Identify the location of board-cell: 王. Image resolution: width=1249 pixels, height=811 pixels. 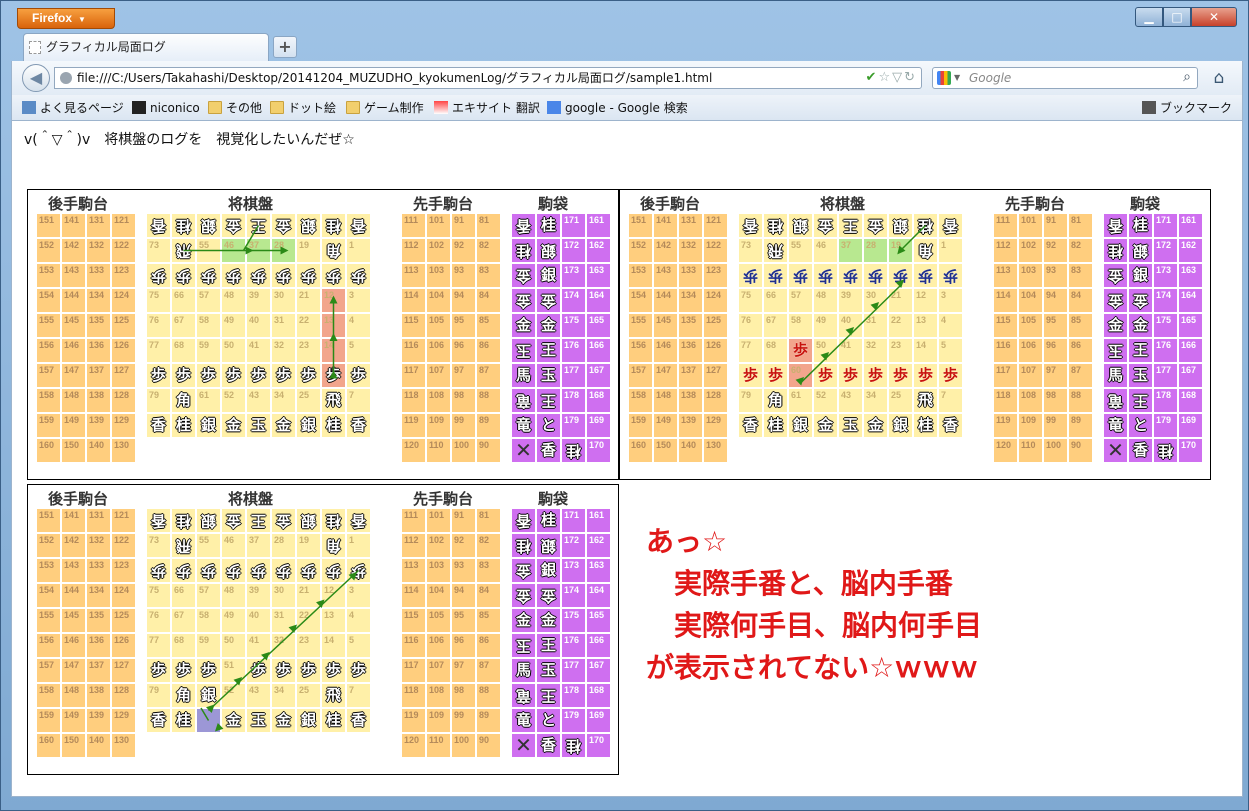
(258, 225).